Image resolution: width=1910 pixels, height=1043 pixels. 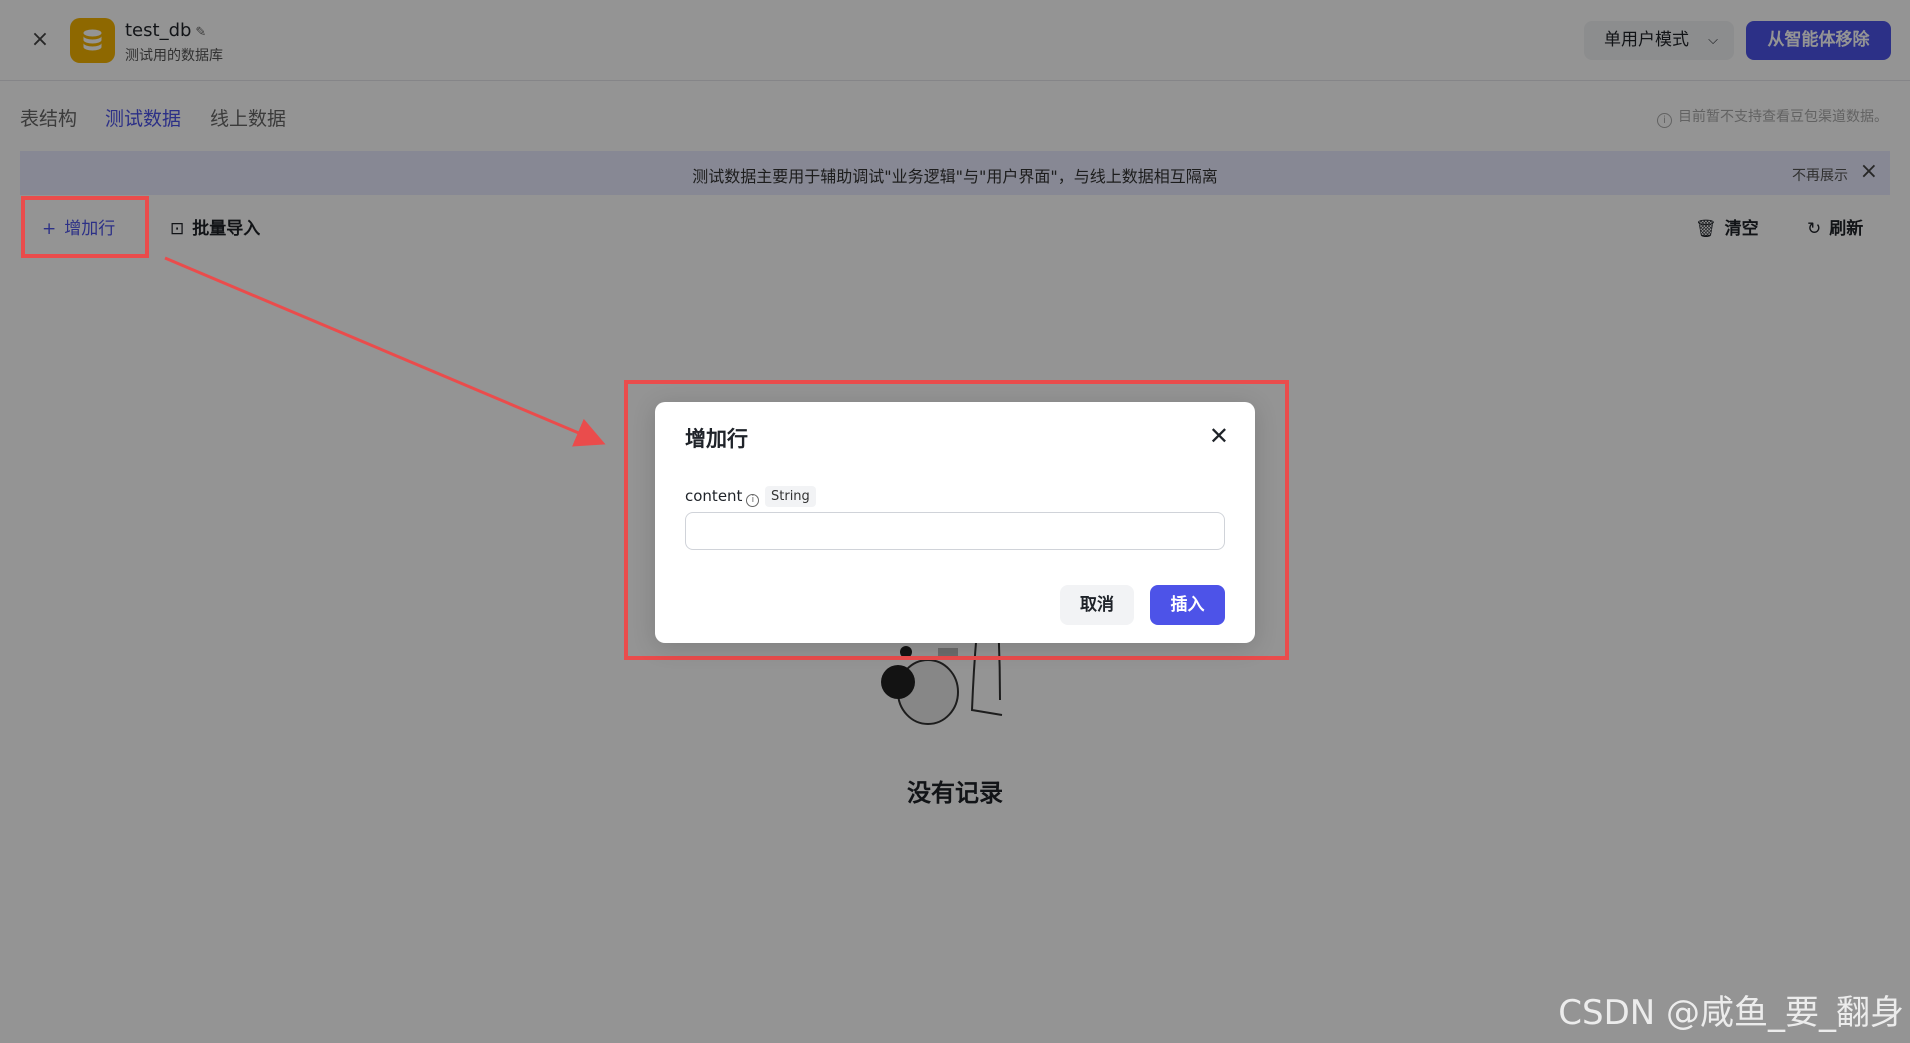 What do you see at coordinates (1187, 605) in the screenshot?
I see `insert-button: 插入` at bounding box center [1187, 605].